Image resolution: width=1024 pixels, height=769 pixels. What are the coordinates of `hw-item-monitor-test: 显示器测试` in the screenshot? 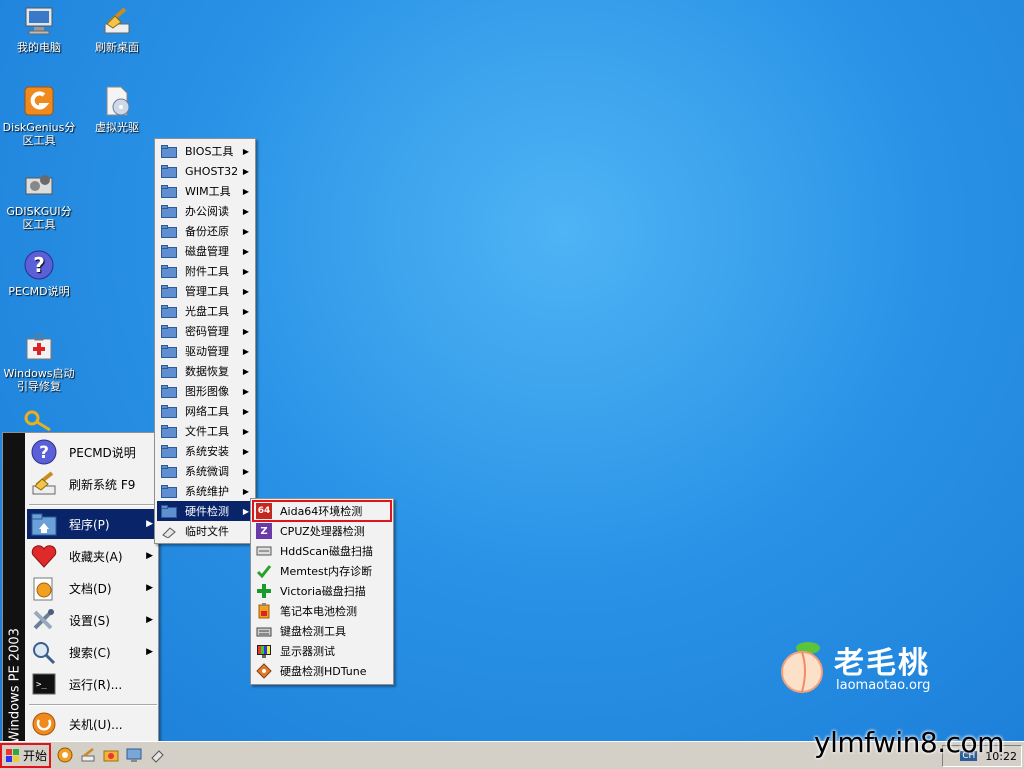 It's located at (322, 651).